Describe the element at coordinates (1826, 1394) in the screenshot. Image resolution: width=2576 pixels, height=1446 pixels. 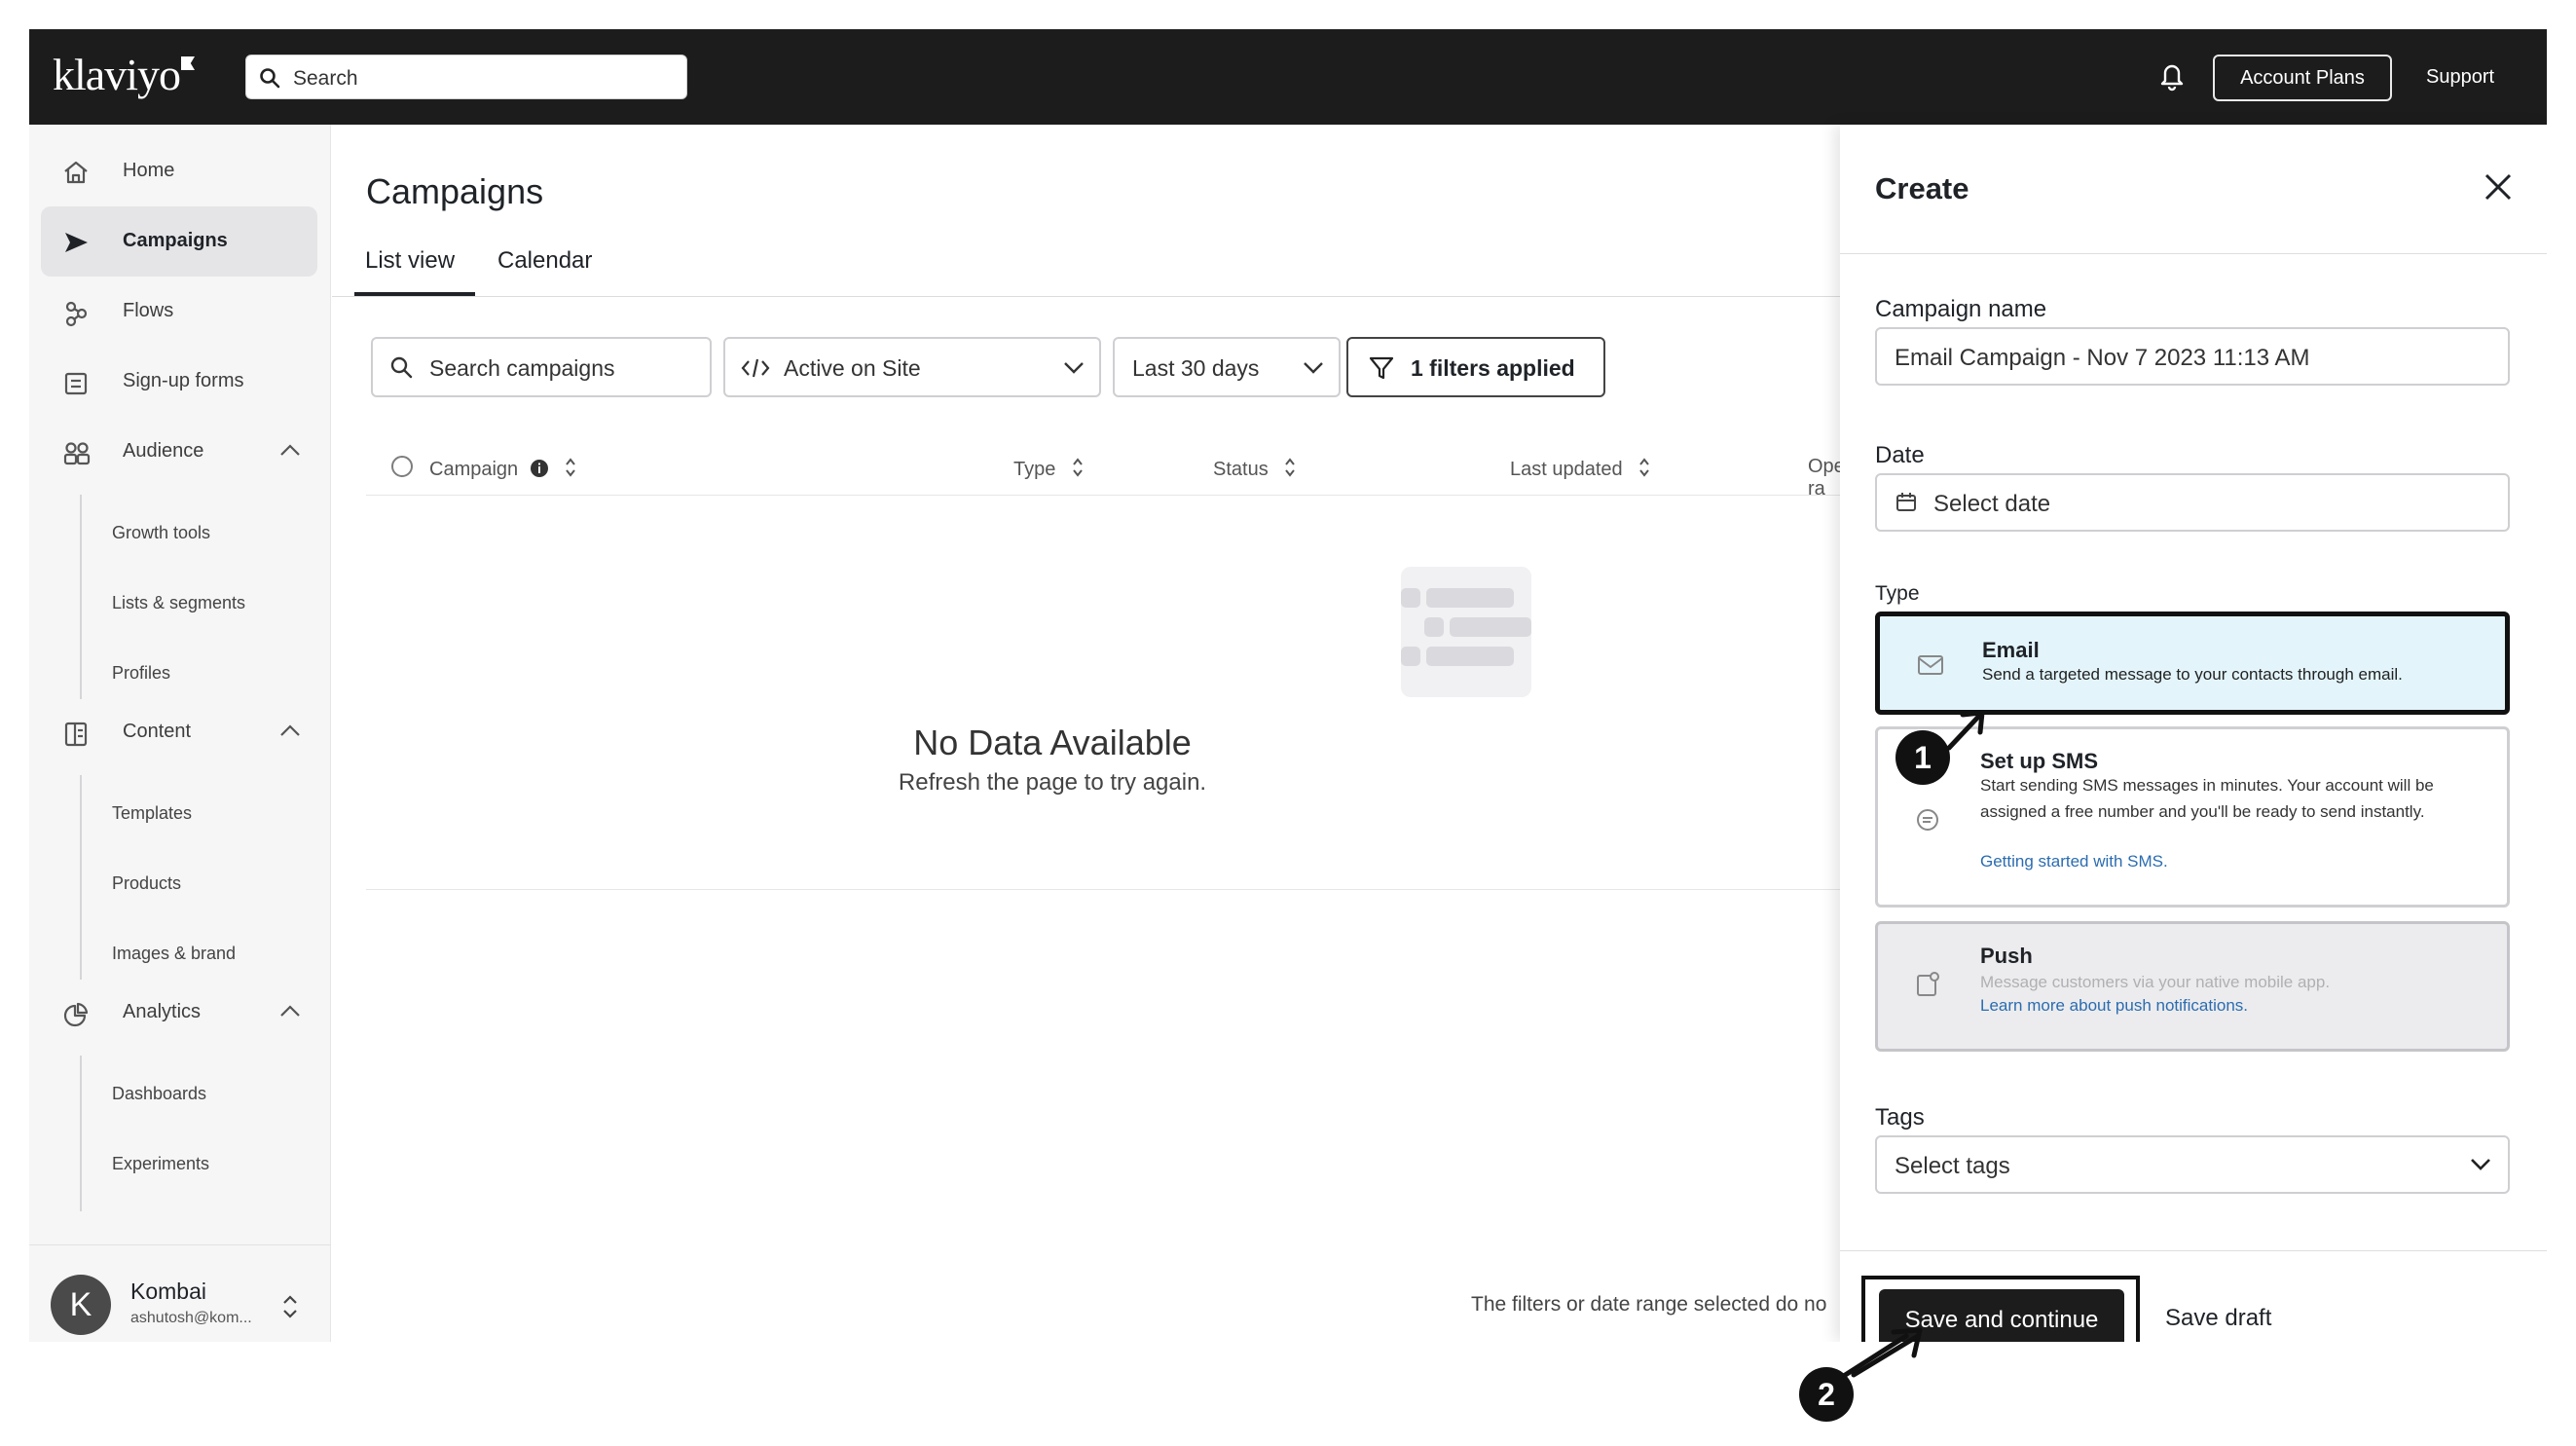
I see `step-marker-2: 2` at that location.